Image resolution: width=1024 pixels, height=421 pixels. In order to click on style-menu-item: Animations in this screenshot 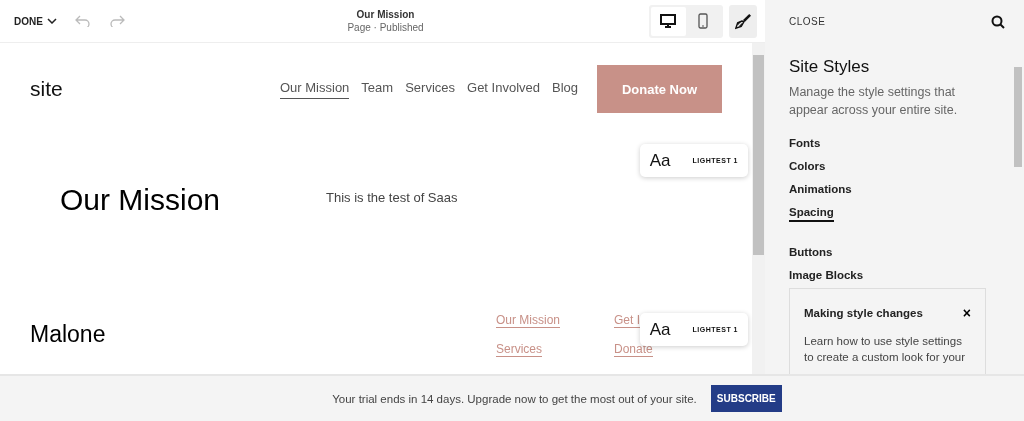, I will do `click(820, 190)`.